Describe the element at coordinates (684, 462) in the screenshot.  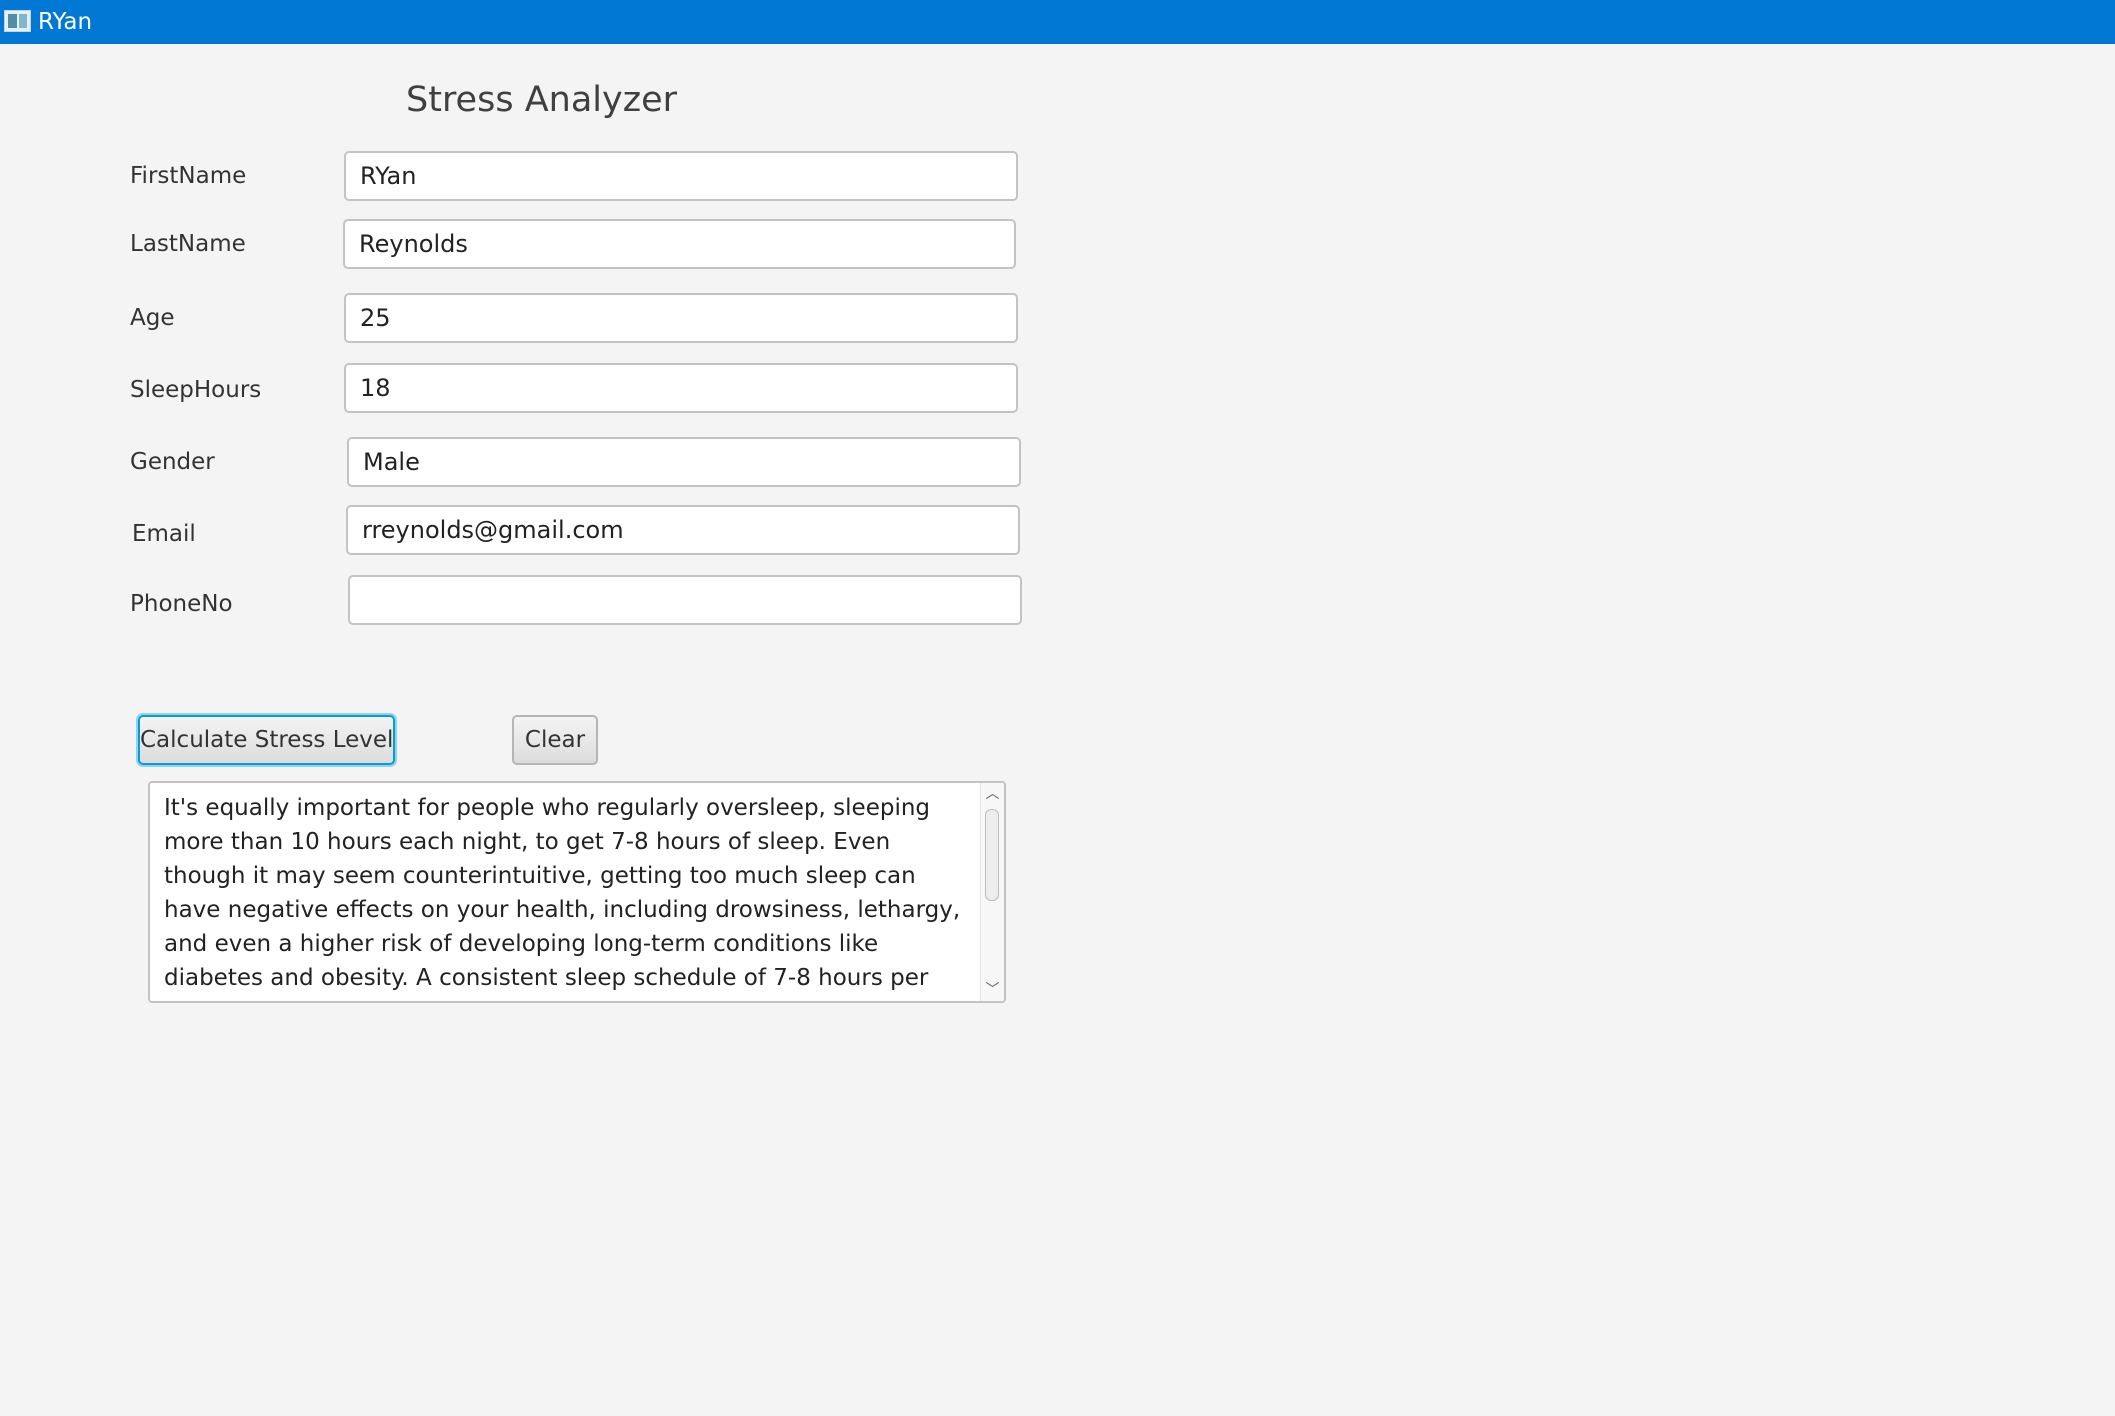
I see `gender-field: Male` at that location.